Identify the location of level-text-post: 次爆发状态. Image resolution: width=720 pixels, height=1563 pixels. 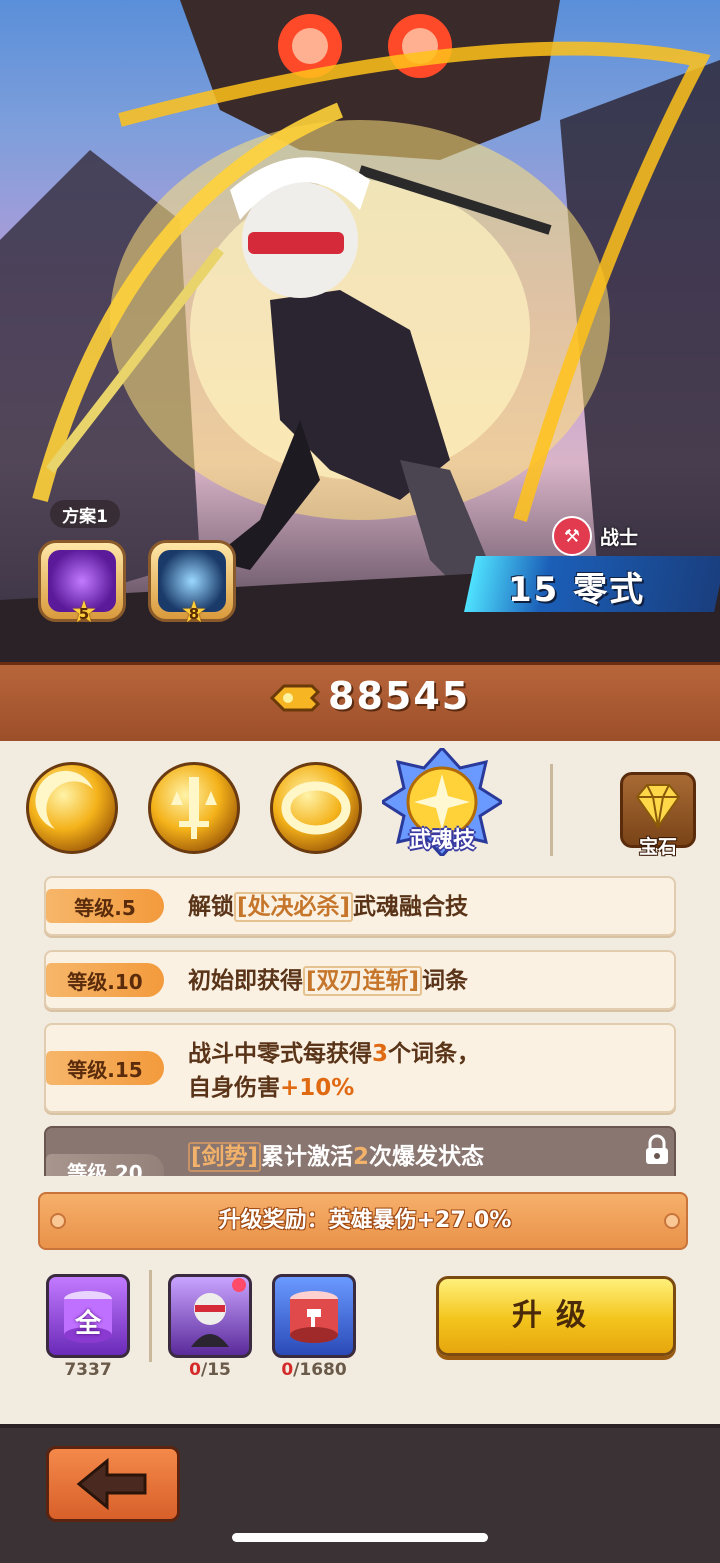
(427, 1157).